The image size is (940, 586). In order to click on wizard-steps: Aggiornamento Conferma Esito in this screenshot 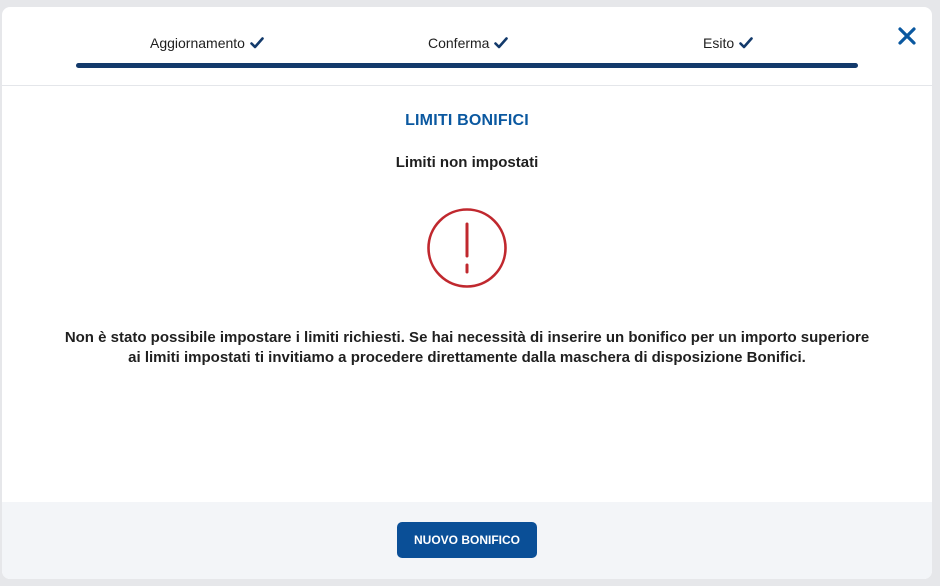, I will do `click(467, 53)`.